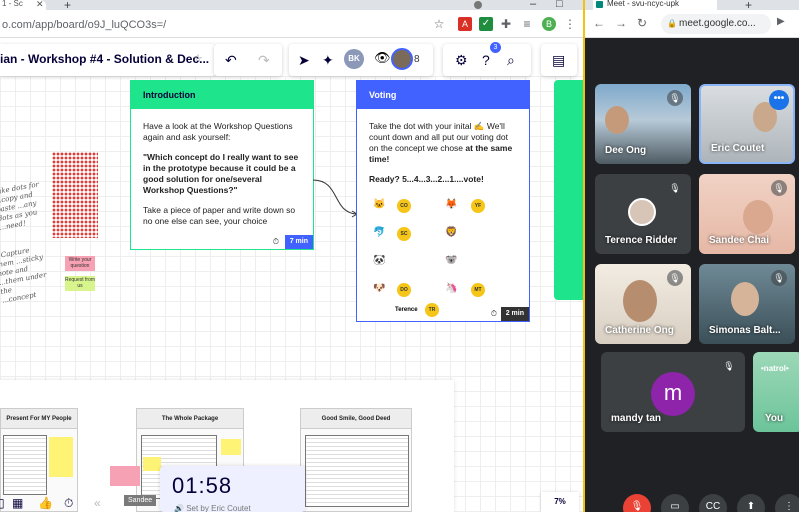 Image resolution: width=799 pixels, height=512 pixels. What do you see at coordinates (232, 489) in the screenshot?
I see `timer-widget: 01:58 🔊 Set by Eric Coutet` at bounding box center [232, 489].